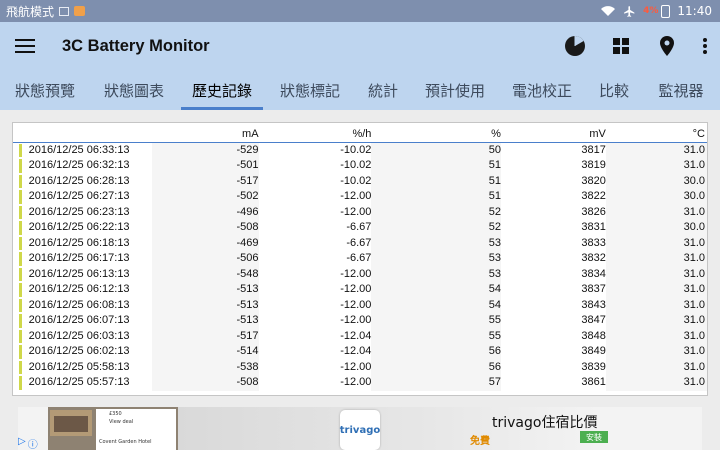 The width and height of the screenshot is (720, 450). I want to click on tab-compare: 比較, so click(614, 90).